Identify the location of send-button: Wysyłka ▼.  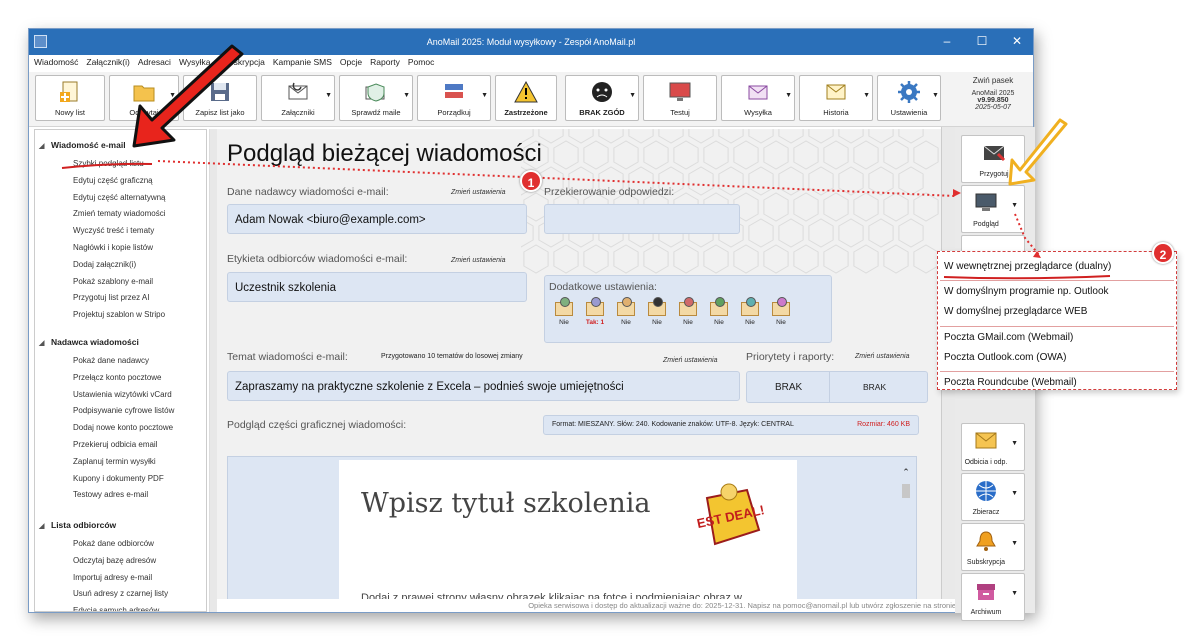
(758, 98).